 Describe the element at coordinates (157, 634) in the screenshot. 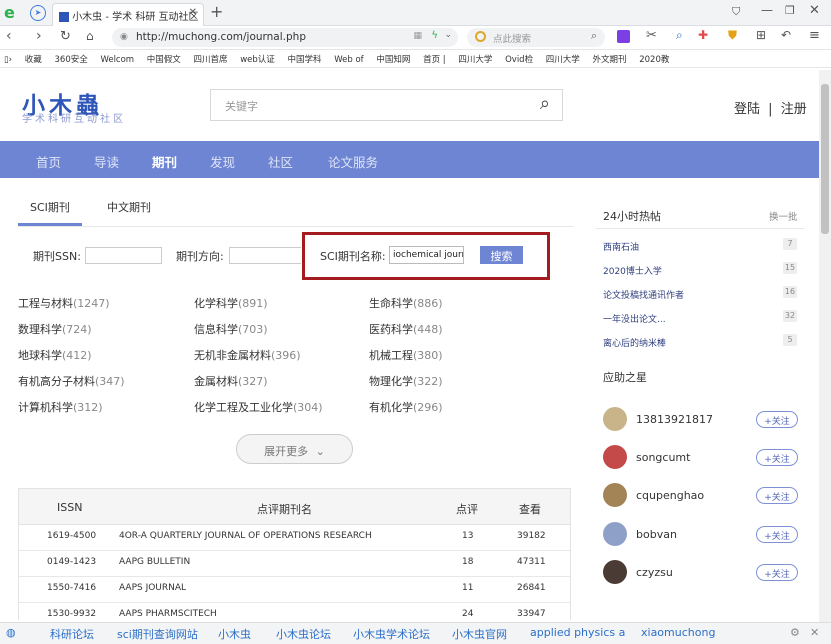

I see `status-link: sci期刊查询网站` at that location.